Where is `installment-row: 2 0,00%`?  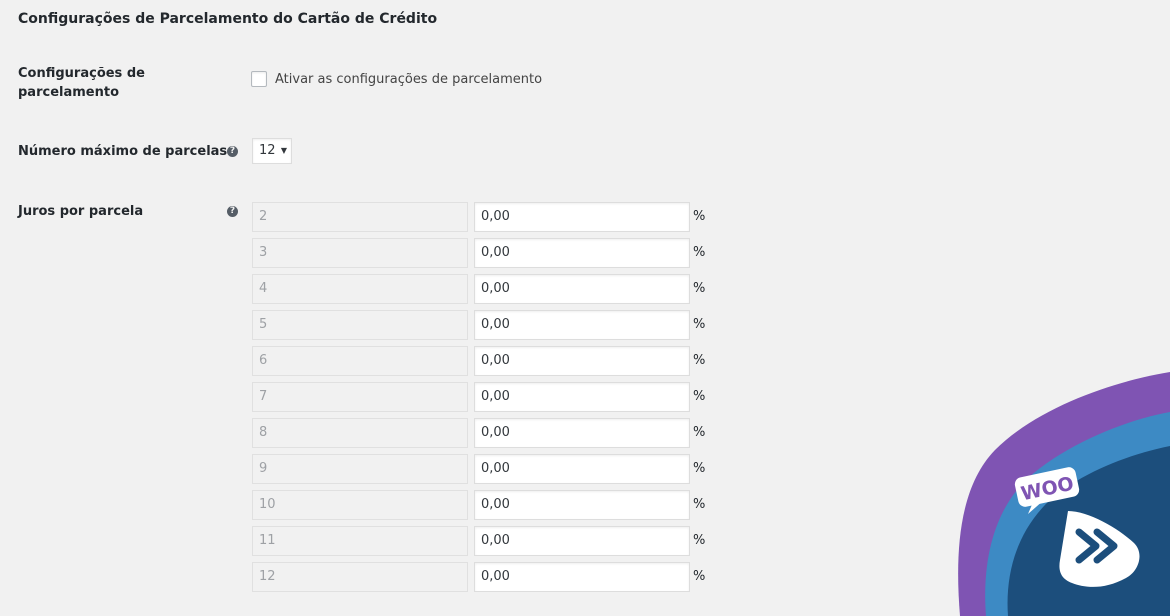 installment-row: 2 0,00% is located at coordinates (482, 217).